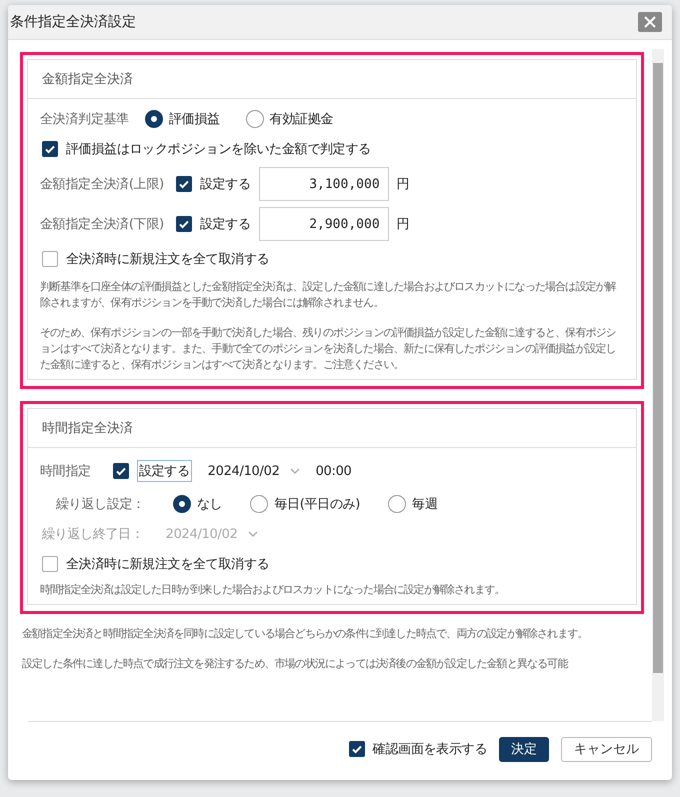  What do you see at coordinates (317, 504) in the screenshot?
I see `radio-label: 毎日(平日のみ)` at bounding box center [317, 504].